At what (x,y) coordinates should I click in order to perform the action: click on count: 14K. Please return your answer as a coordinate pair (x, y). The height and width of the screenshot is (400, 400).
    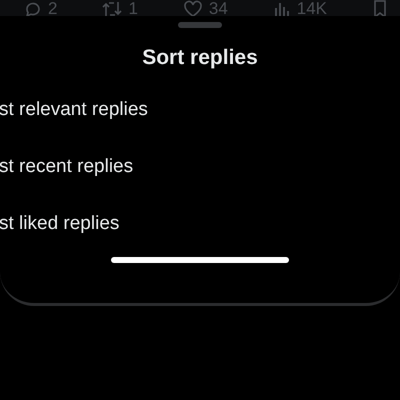
    Looking at the image, I should click on (312, 8).